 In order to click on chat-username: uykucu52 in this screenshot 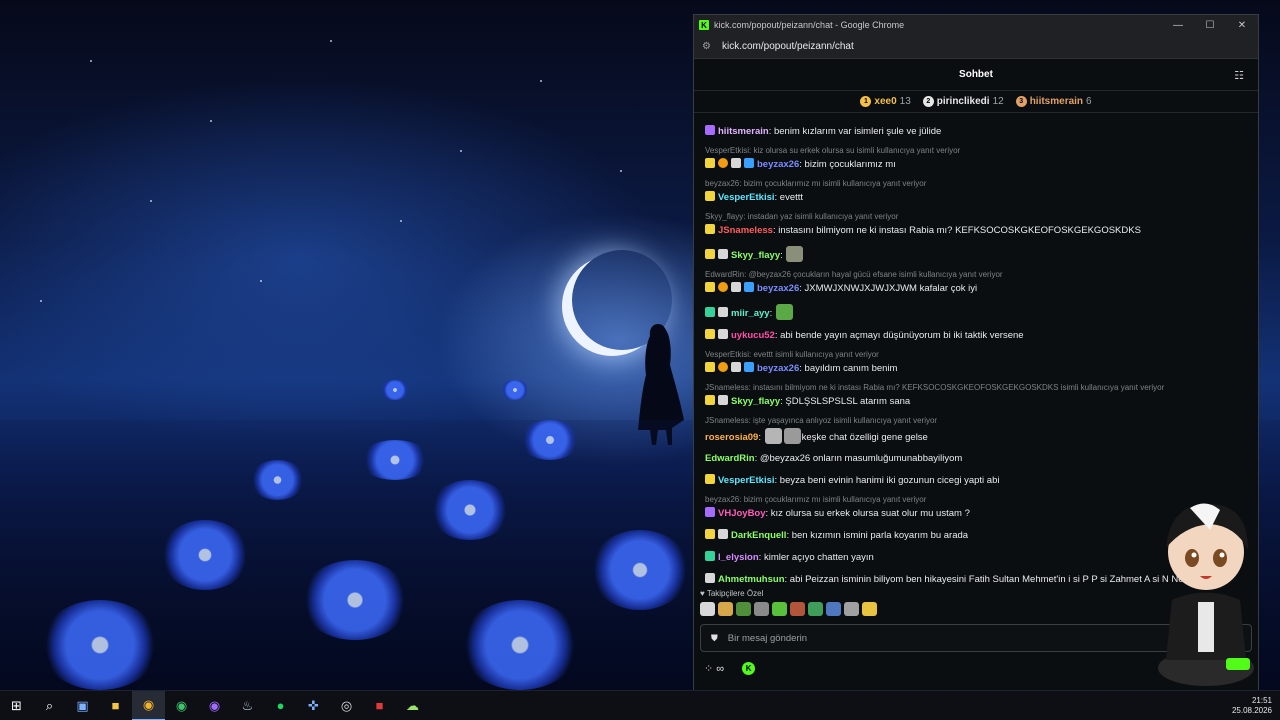, I will do `click(753, 335)`.